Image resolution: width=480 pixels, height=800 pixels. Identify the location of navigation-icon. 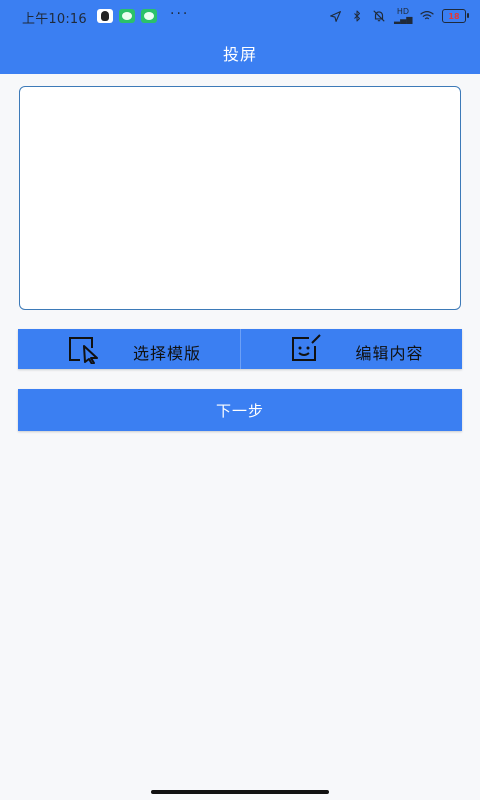
(335, 16).